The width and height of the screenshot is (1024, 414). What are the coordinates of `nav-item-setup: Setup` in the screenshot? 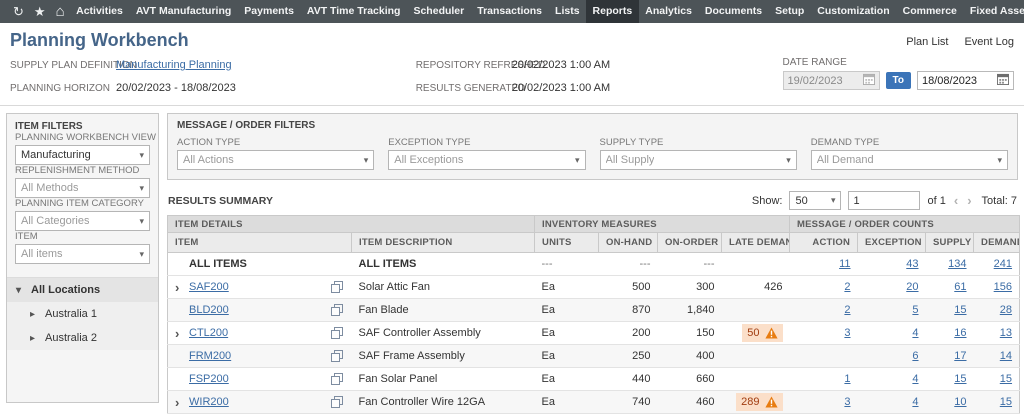 It's located at (790, 11).